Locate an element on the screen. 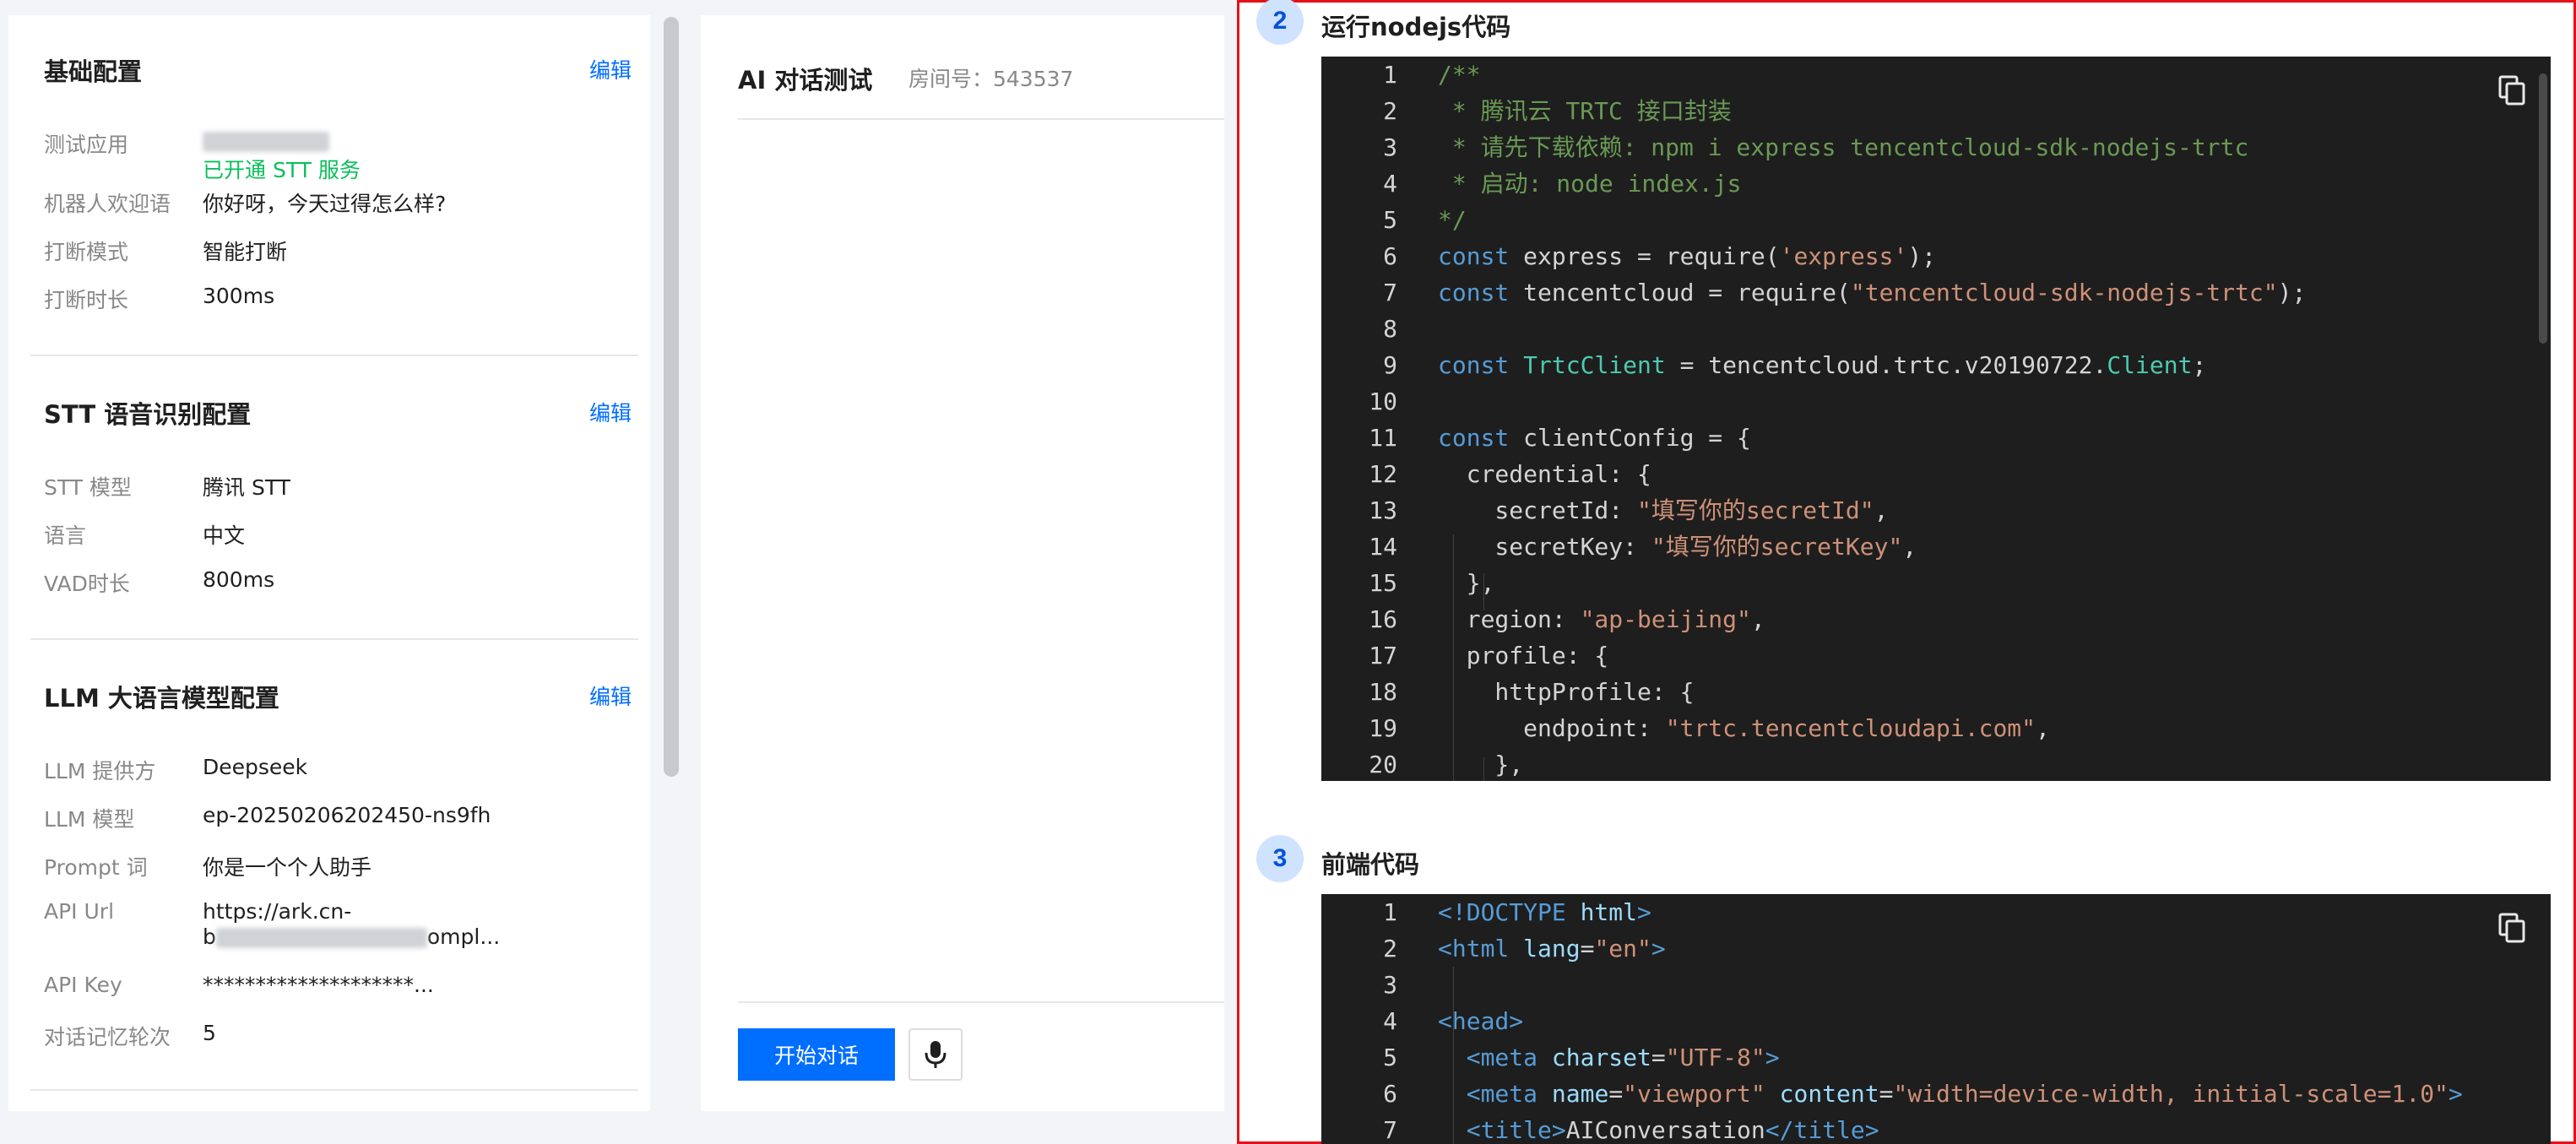  line-number: 8 is located at coordinates (1390, 329).